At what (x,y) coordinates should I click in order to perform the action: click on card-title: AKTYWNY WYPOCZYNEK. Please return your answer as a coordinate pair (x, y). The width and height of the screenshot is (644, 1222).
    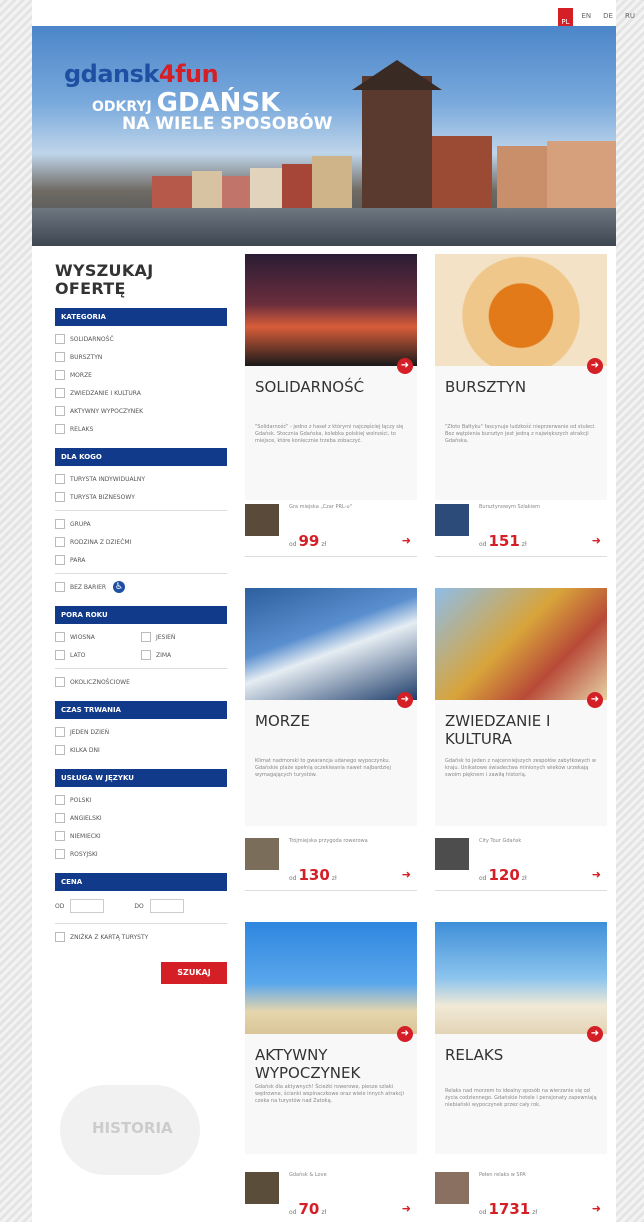
    Looking at the image, I should click on (308, 1064).